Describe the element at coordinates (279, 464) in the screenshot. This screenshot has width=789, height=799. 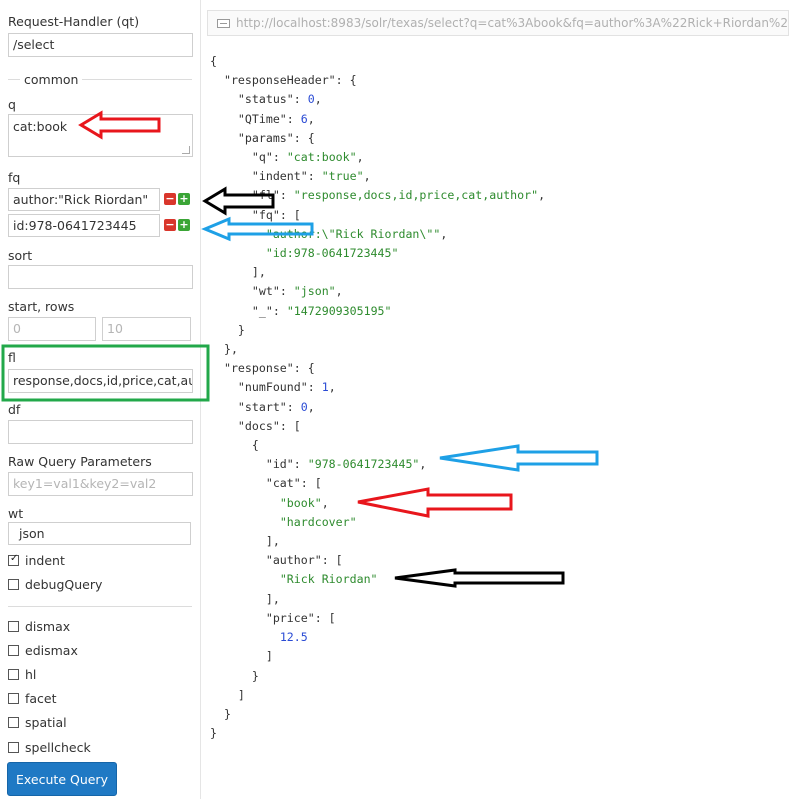
I see `json-key: "id"` at that location.